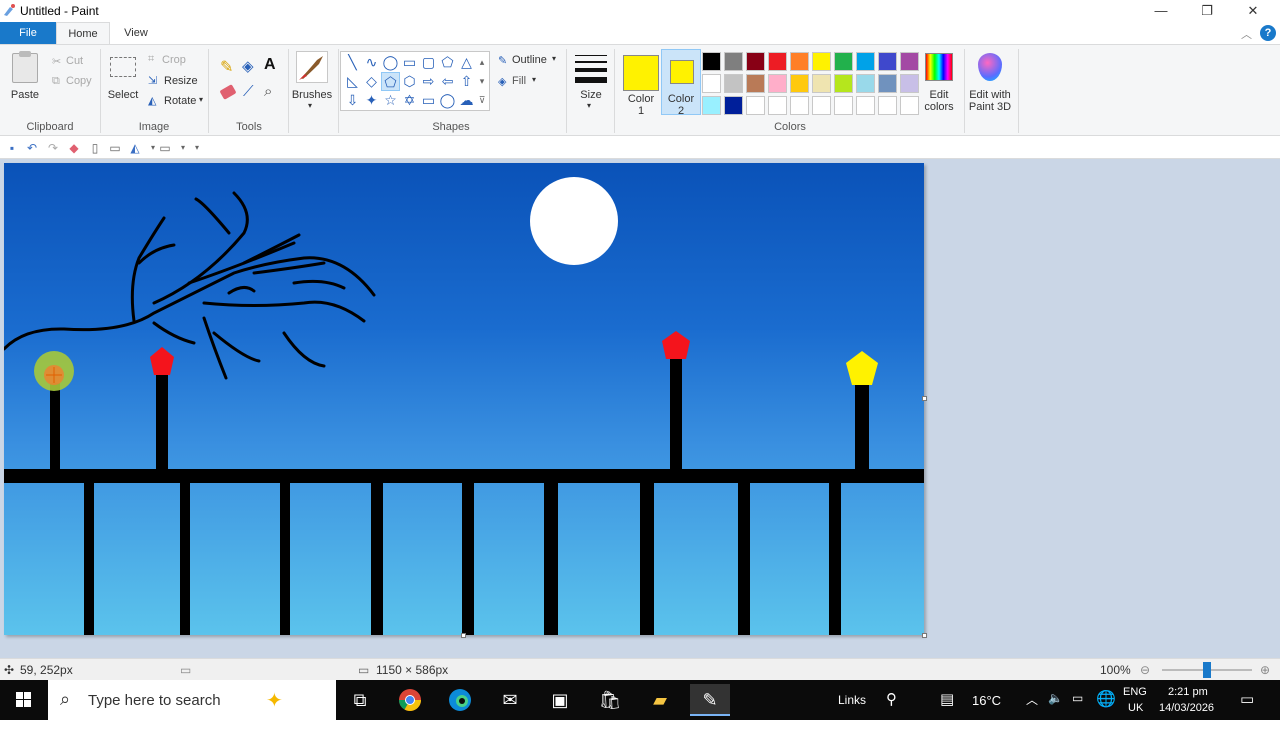 This screenshot has height=742, width=1280. Describe the element at coordinates (529, 60) in the screenshot. I see `outline-button: Outline` at that location.